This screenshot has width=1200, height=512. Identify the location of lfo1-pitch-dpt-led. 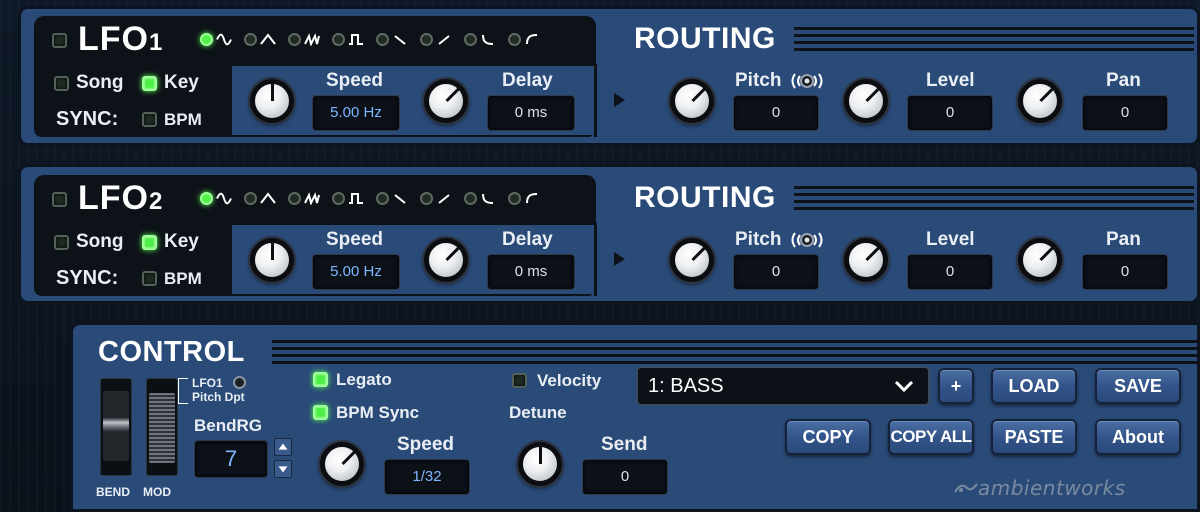
(239, 382).